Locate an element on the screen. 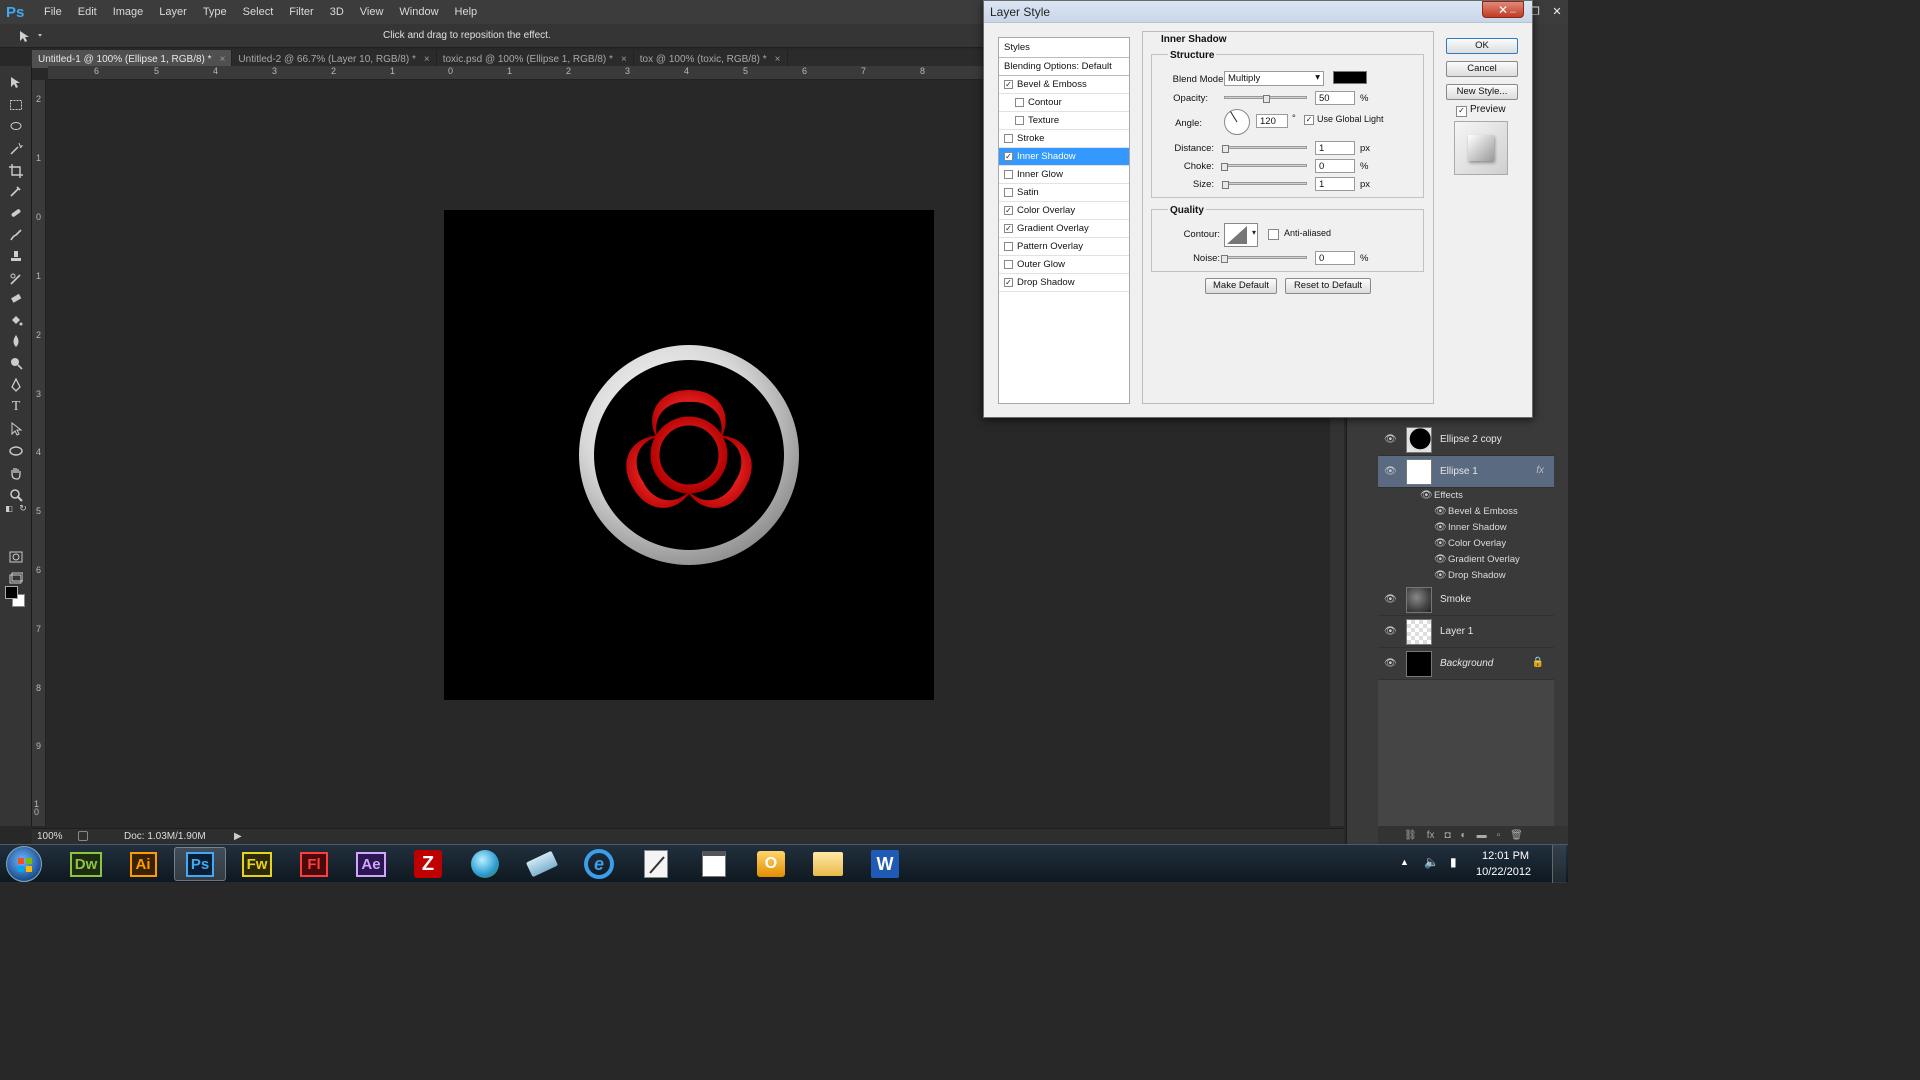  move-tool-preset-icon is located at coordinates (31, 36).